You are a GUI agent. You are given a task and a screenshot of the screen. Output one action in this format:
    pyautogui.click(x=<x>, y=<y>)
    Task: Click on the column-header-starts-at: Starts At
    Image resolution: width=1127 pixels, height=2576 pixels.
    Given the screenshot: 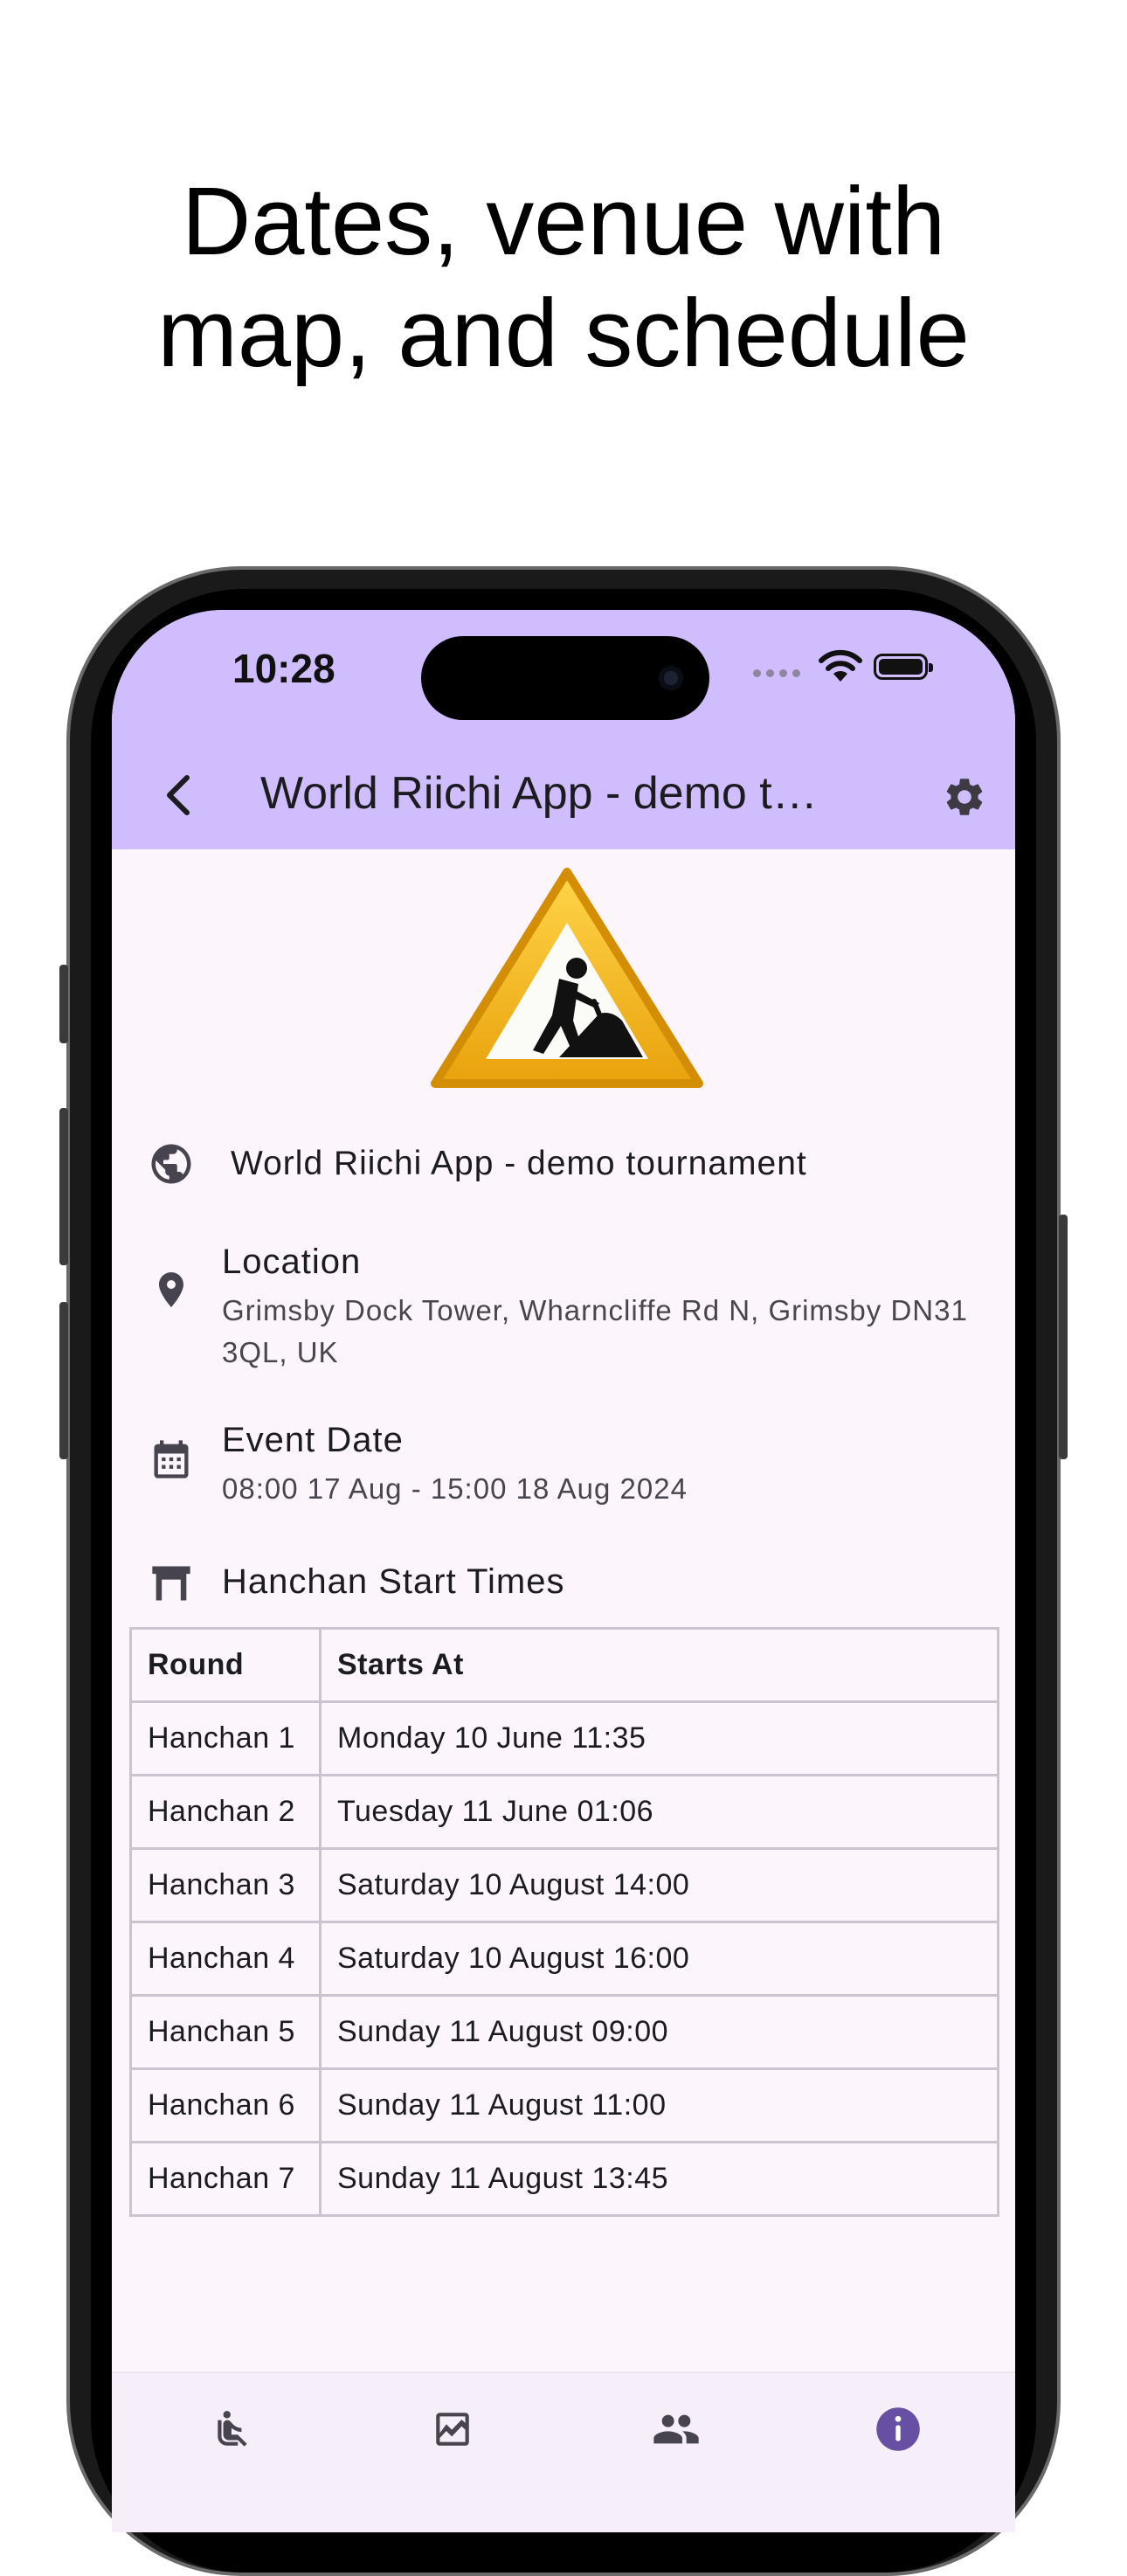 What is the action you would take?
    pyautogui.click(x=659, y=1665)
    